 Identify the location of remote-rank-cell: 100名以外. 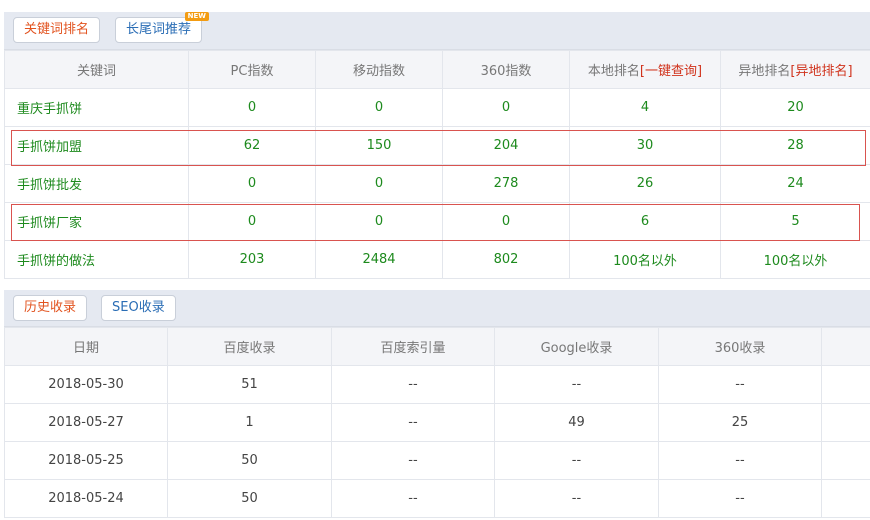
(795, 259).